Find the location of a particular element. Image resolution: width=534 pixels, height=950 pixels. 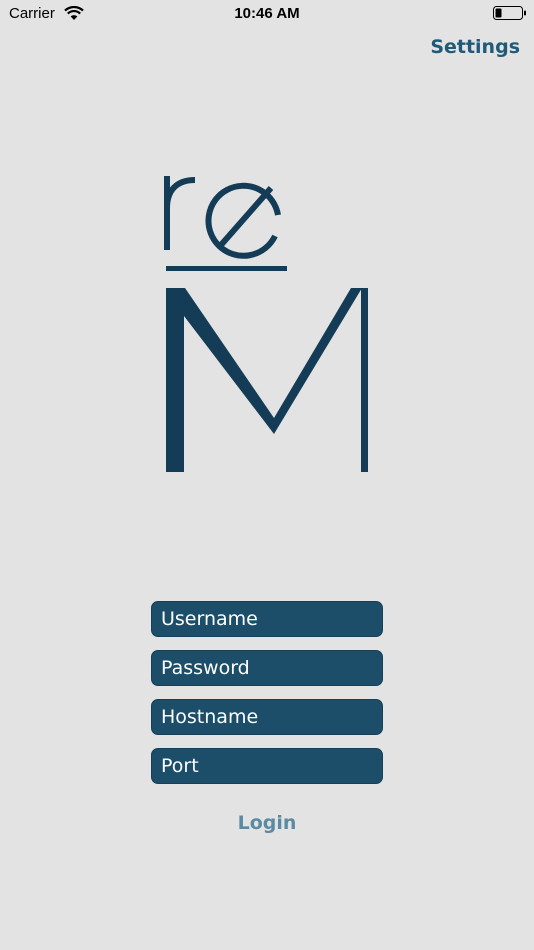

password-field is located at coordinates (267, 668).